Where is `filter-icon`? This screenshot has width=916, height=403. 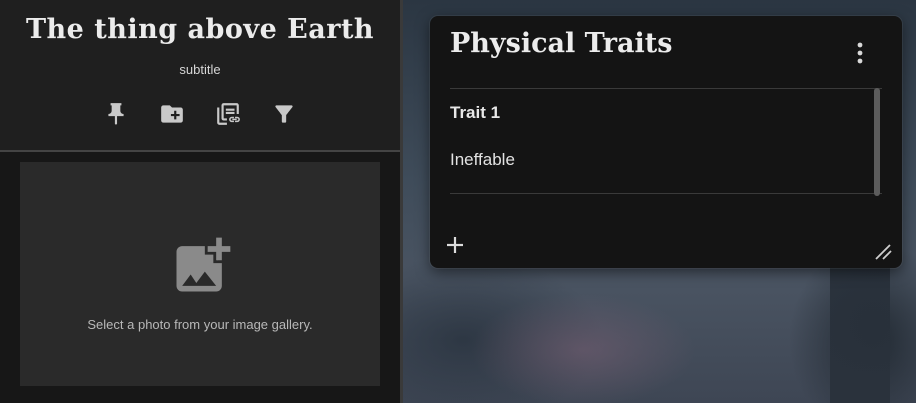
filter-icon is located at coordinates (284, 114).